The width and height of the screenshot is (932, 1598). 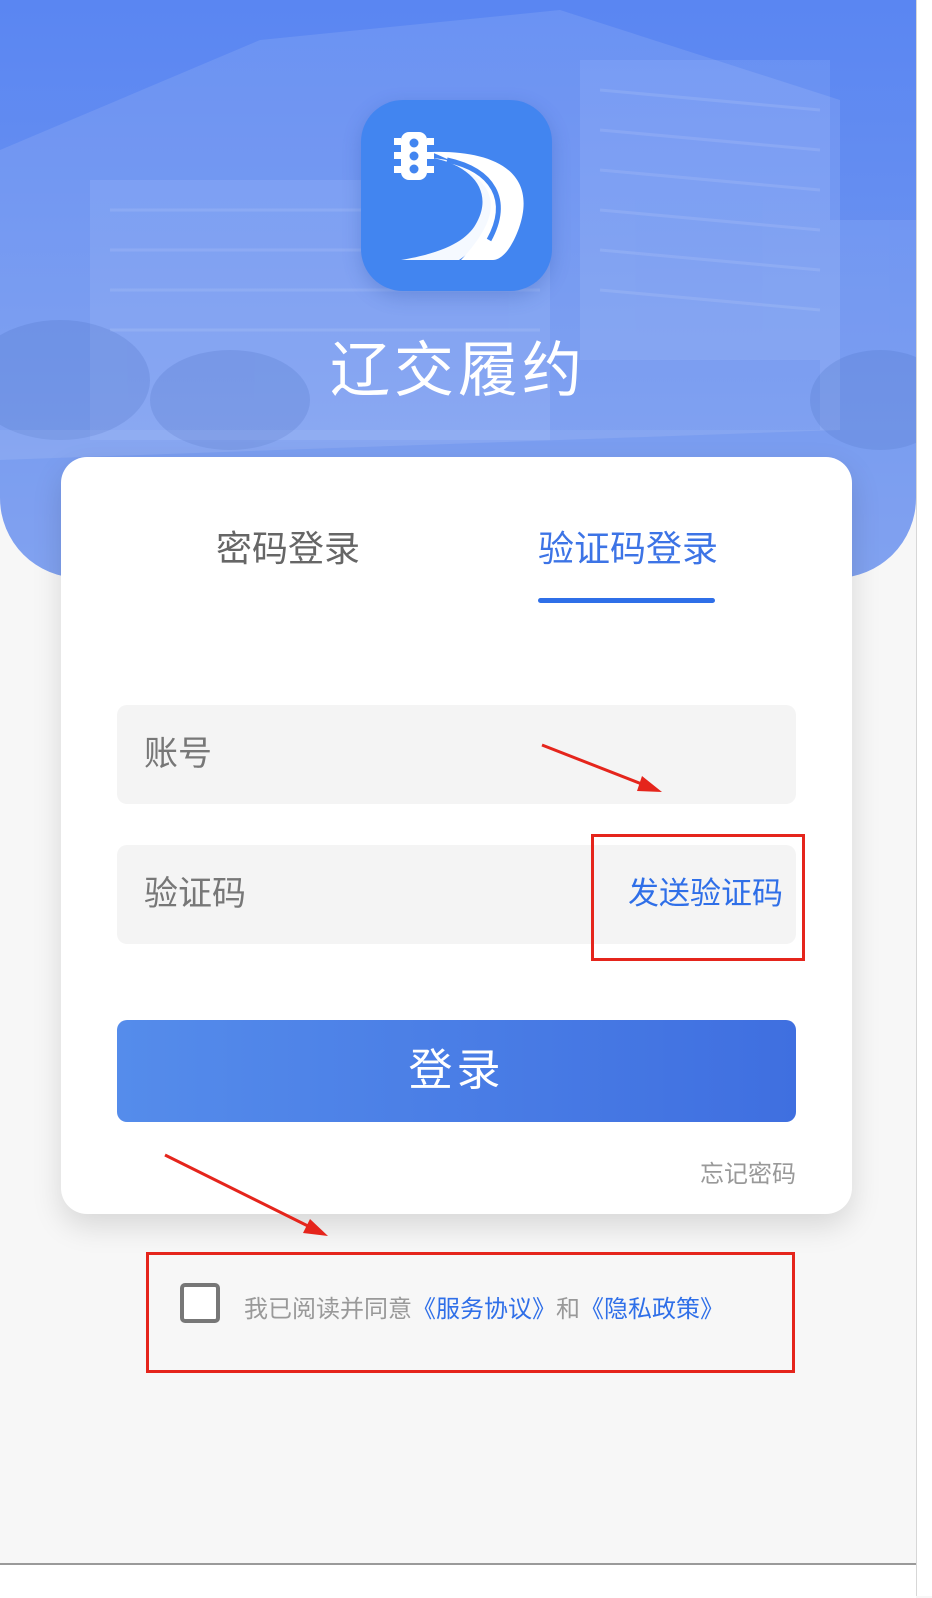 What do you see at coordinates (456, 195) in the screenshot?
I see `app-logo` at bounding box center [456, 195].